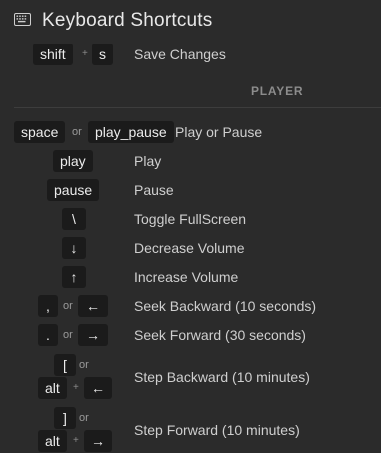 The image size is (381, 453). What do you see at coordinates (48, 335) in the screenshot?
I see `key-period: .` at bounding box center [48, 335].